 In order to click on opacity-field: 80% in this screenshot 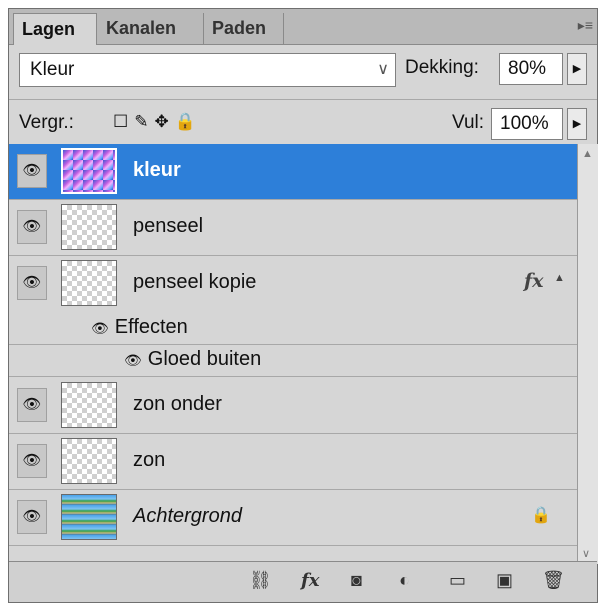, I will do `click(531, 69)`.